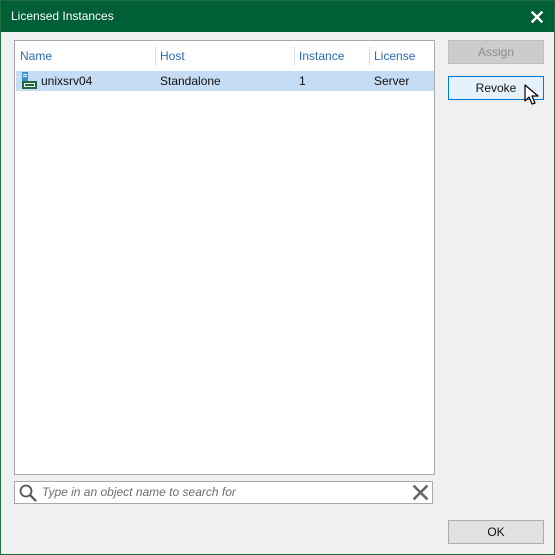 The image size is (555, 555). What do you see at coordinates (331, 56) in the screenshot?
I see `column-header-instance: Instance` at bounding box center [331, 56].